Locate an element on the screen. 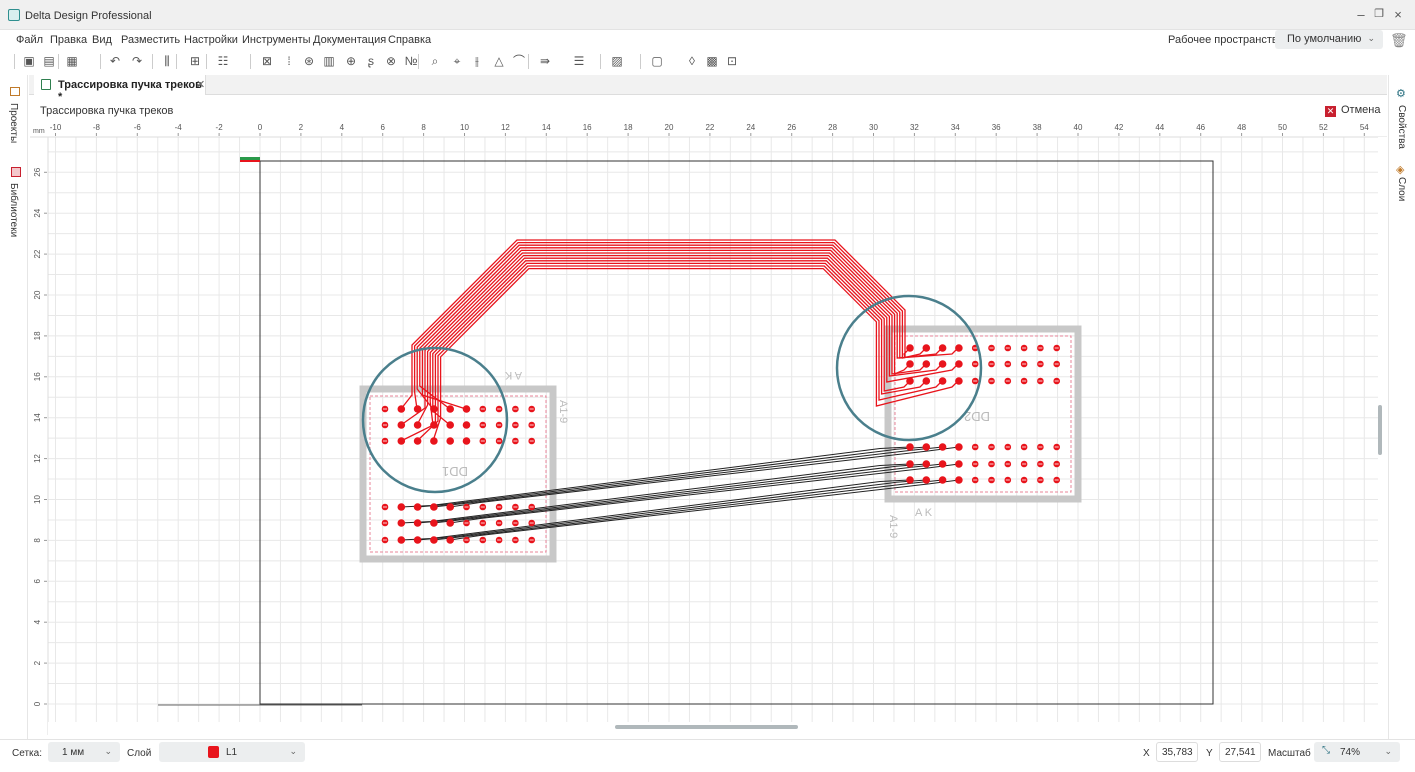 The image size is (1415, 772). drop-icon: ◊ is located at coordinates (692, 61).